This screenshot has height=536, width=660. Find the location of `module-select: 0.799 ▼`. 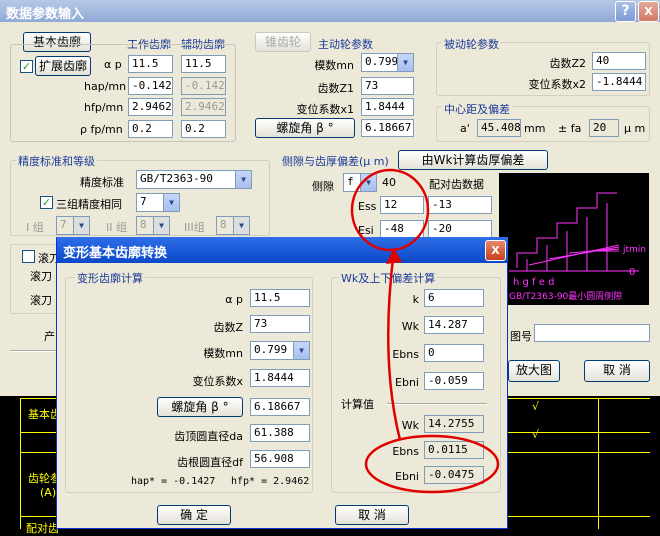

module-select: 0.799 ▼ is located at coordinates (387, 62).